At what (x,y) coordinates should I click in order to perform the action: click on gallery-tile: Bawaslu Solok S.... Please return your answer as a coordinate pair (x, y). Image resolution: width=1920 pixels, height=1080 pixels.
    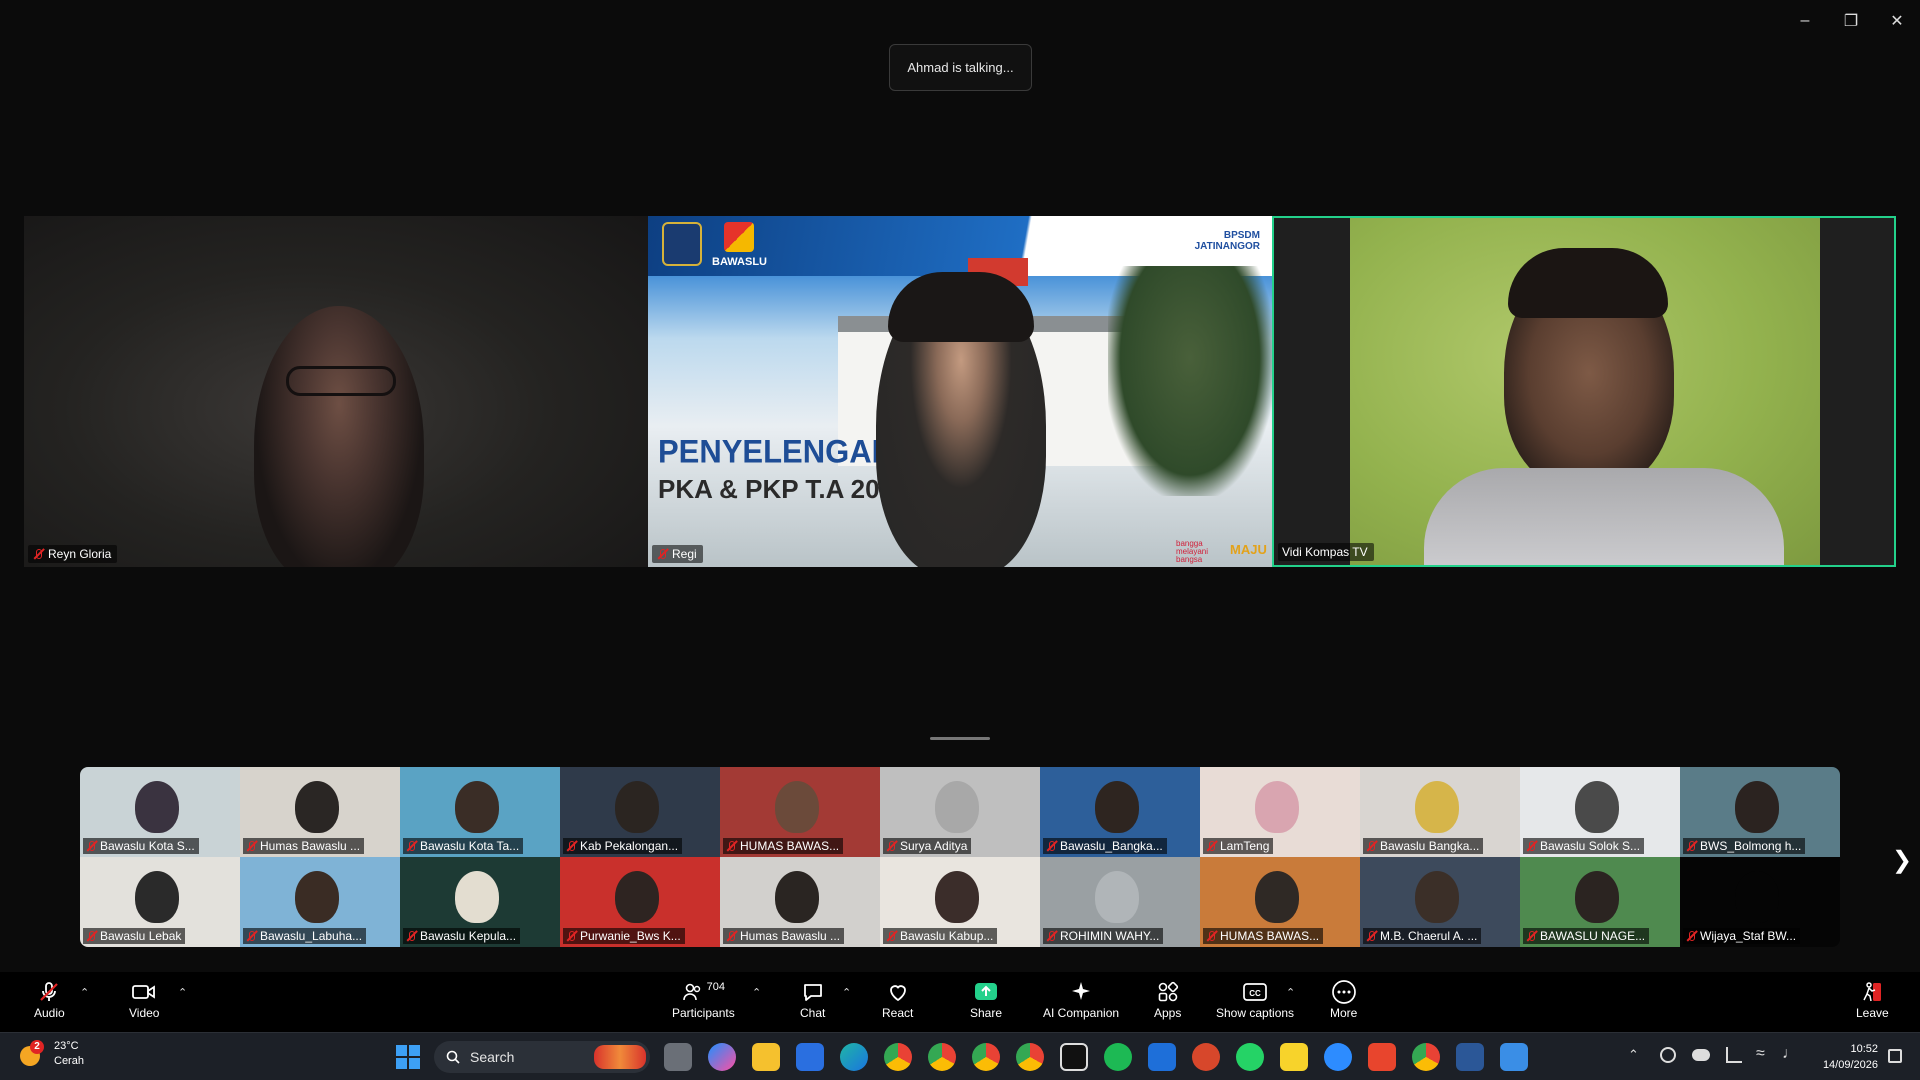
    Looking at the image, I should click on (1600, 812).